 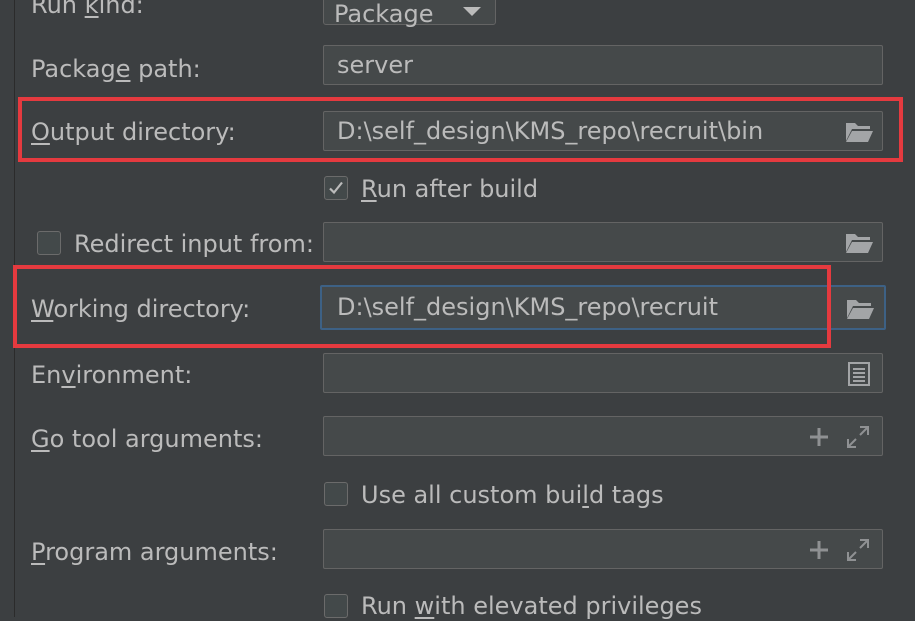 I want to click on redirect-input-field, so click(x=603, y=242).